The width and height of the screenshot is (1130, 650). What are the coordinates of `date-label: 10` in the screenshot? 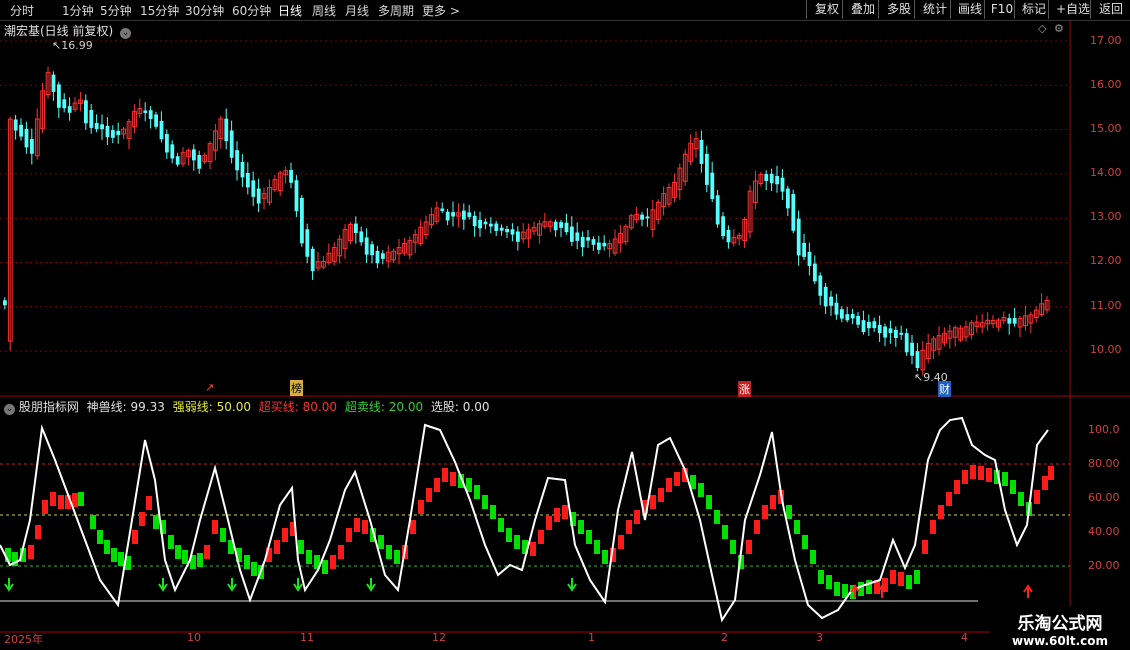 It's located at (194, 637).